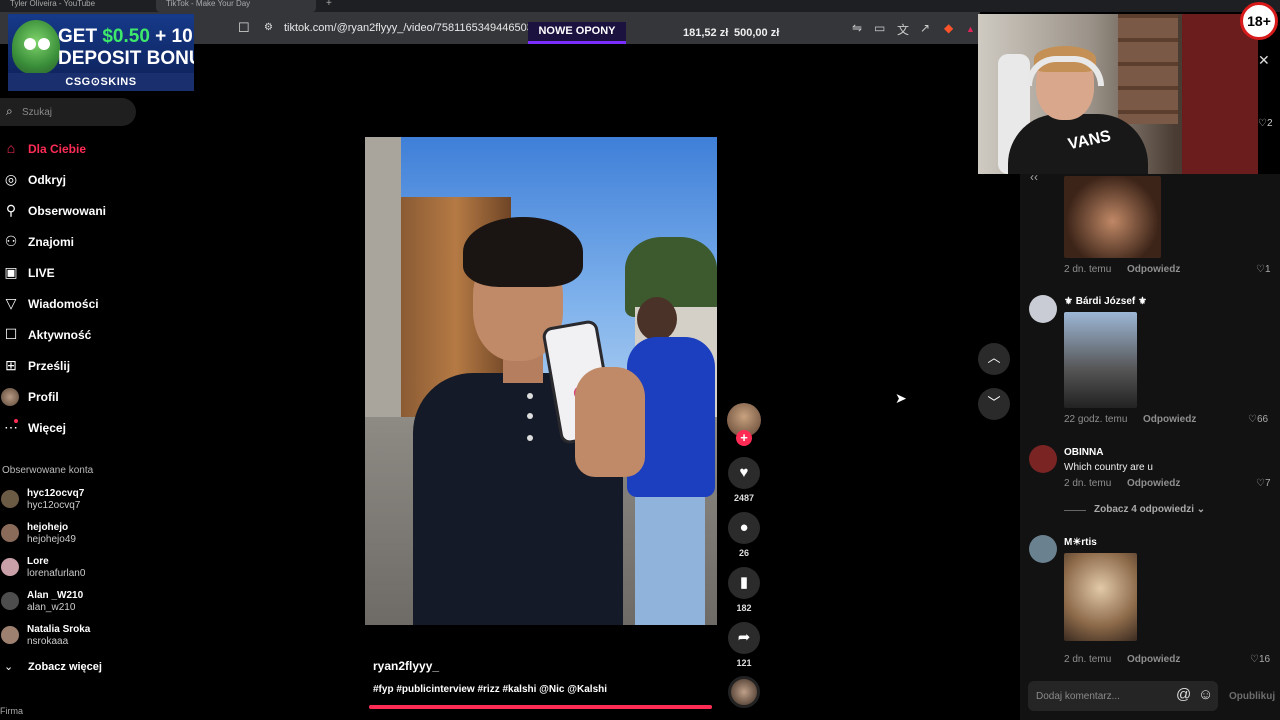  What do you see at coordinates (329, 4) in the screenshot?
I see `new-tab-button: +` at bounding box center [329, 4].